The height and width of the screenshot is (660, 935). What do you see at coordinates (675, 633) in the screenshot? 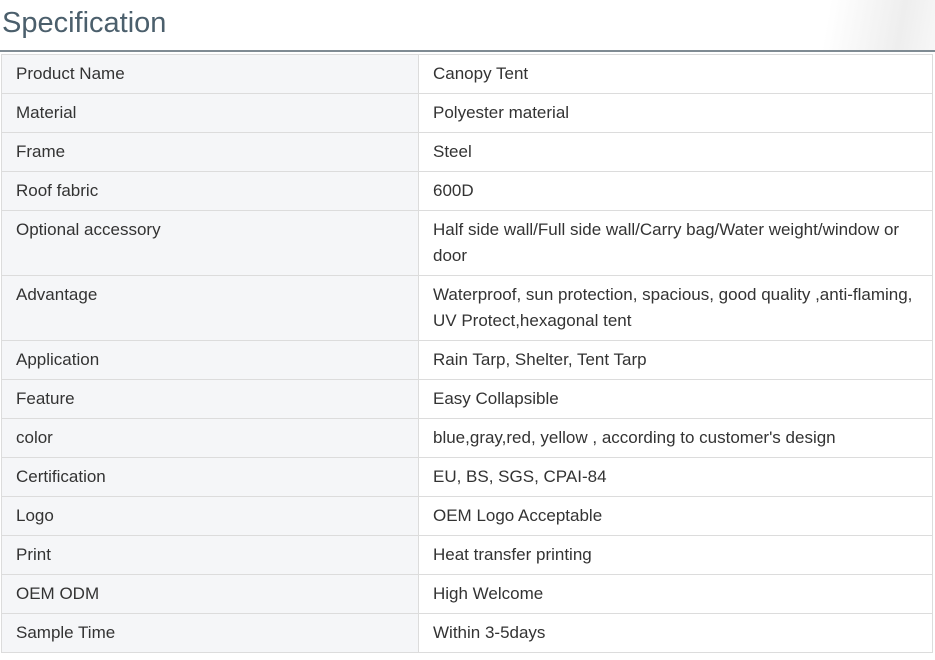
I see `spec-value-cell: Within 3-5days` at bounding box center [675, 633].